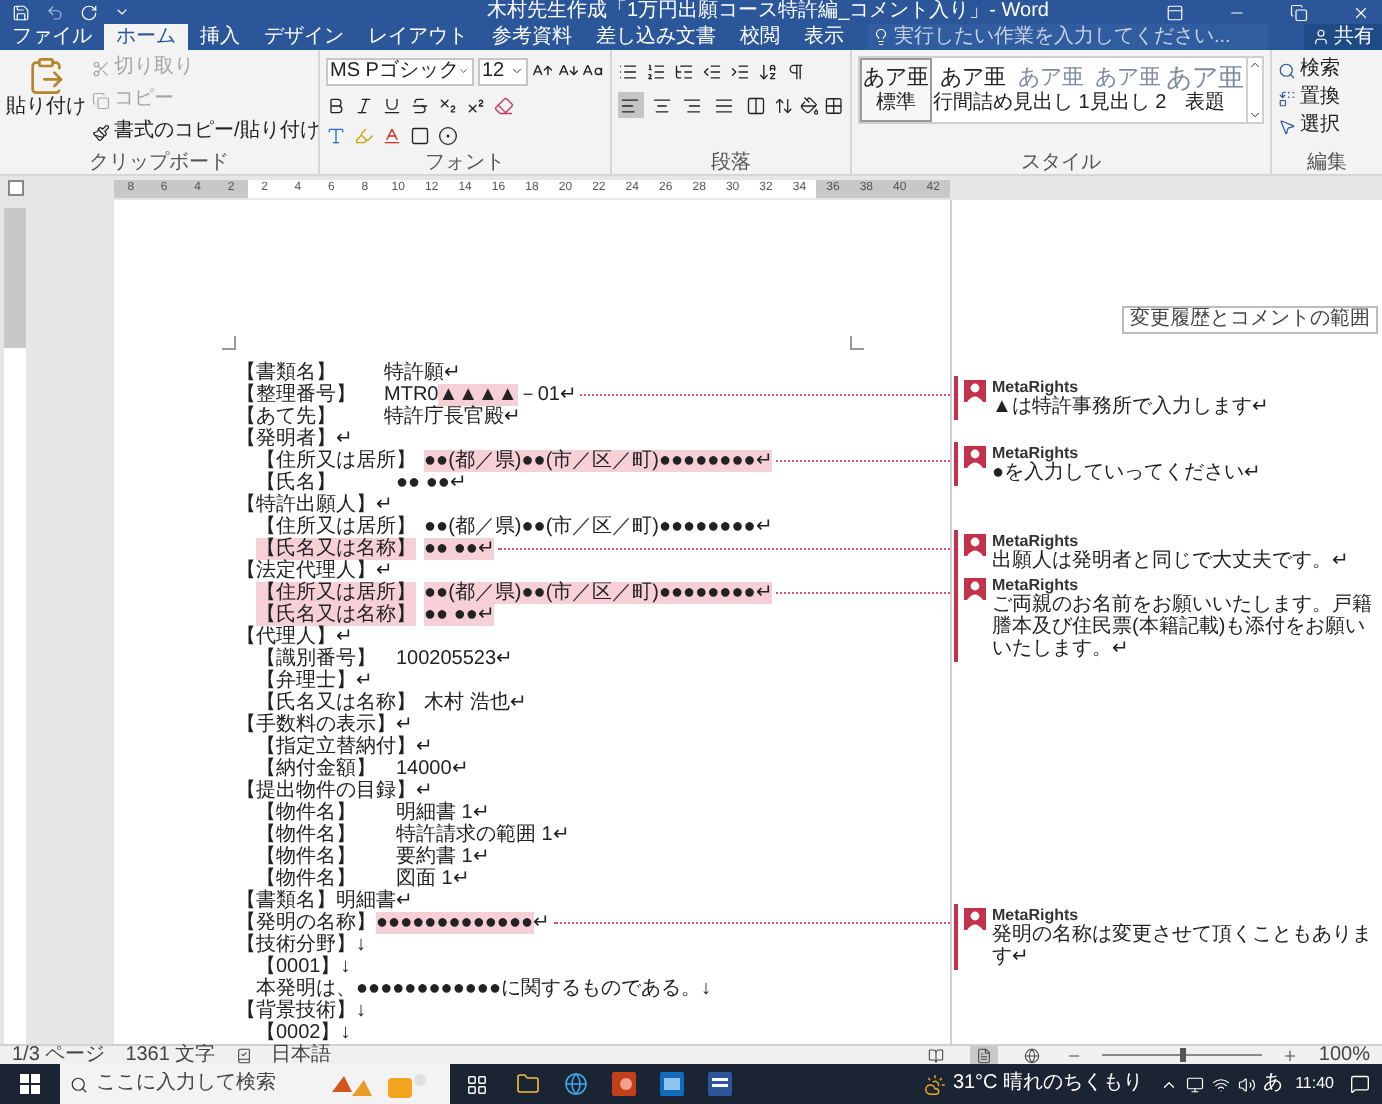 The width and height of the screenshot is (1382, 1104). What do you see at coordinates (768, 71) in the screenshot?
I see `sort-icon` at bounding box center [768, 71].